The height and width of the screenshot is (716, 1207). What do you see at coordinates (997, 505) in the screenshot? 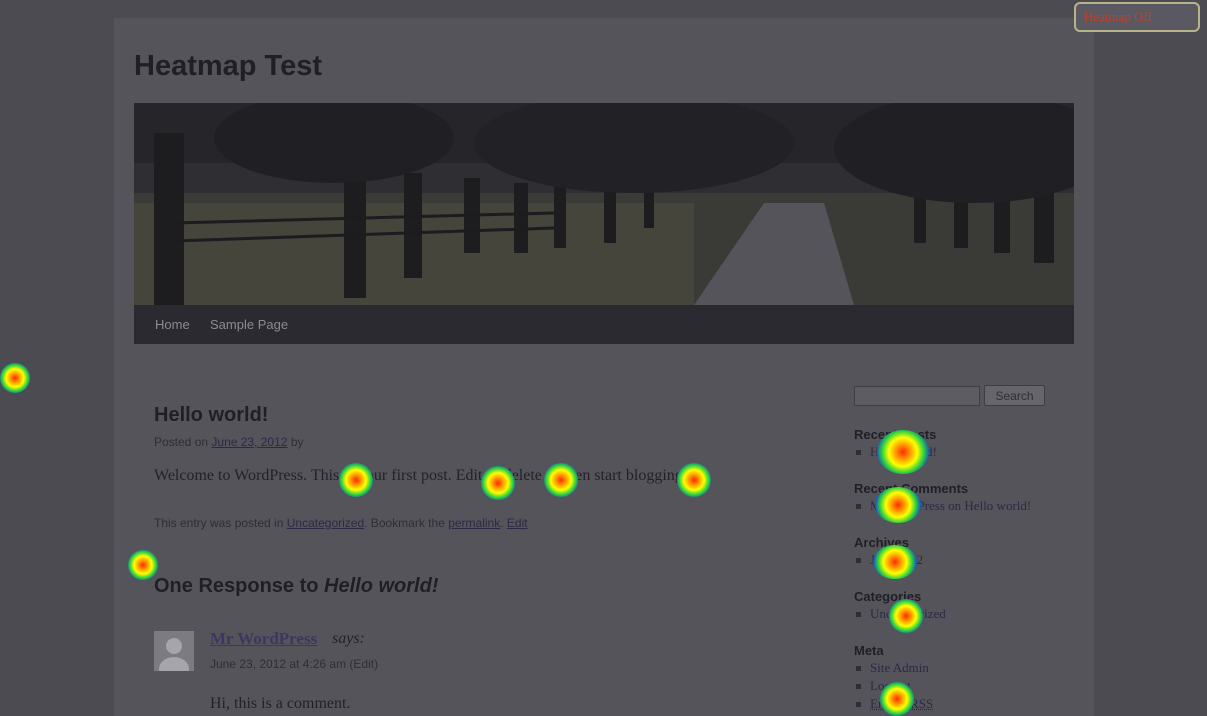
I see `recent-comment-post-link: Hello world!` at bounding box center [997, 505].